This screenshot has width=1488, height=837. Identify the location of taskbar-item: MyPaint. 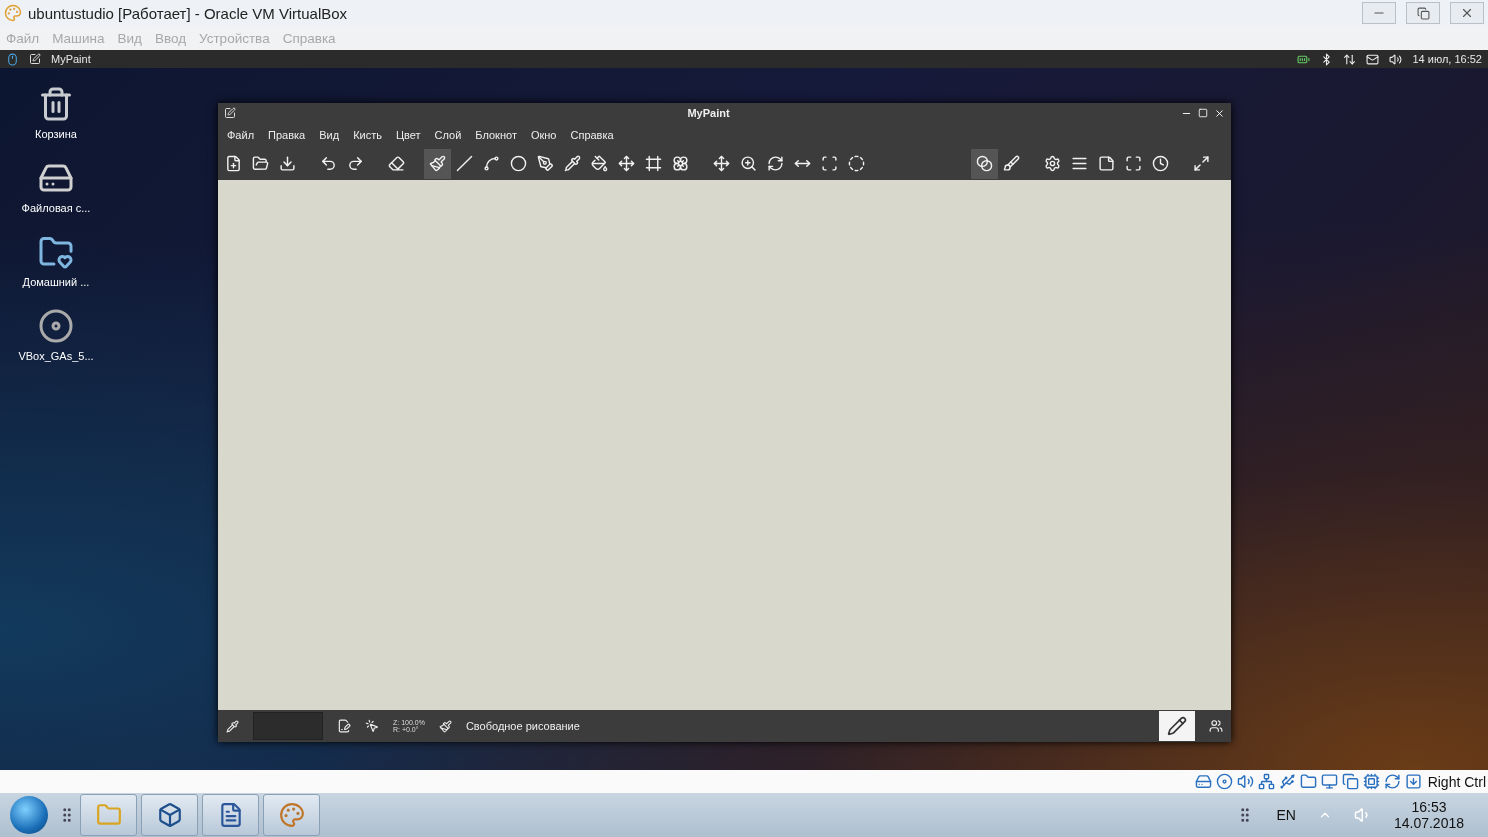
(71, 59).